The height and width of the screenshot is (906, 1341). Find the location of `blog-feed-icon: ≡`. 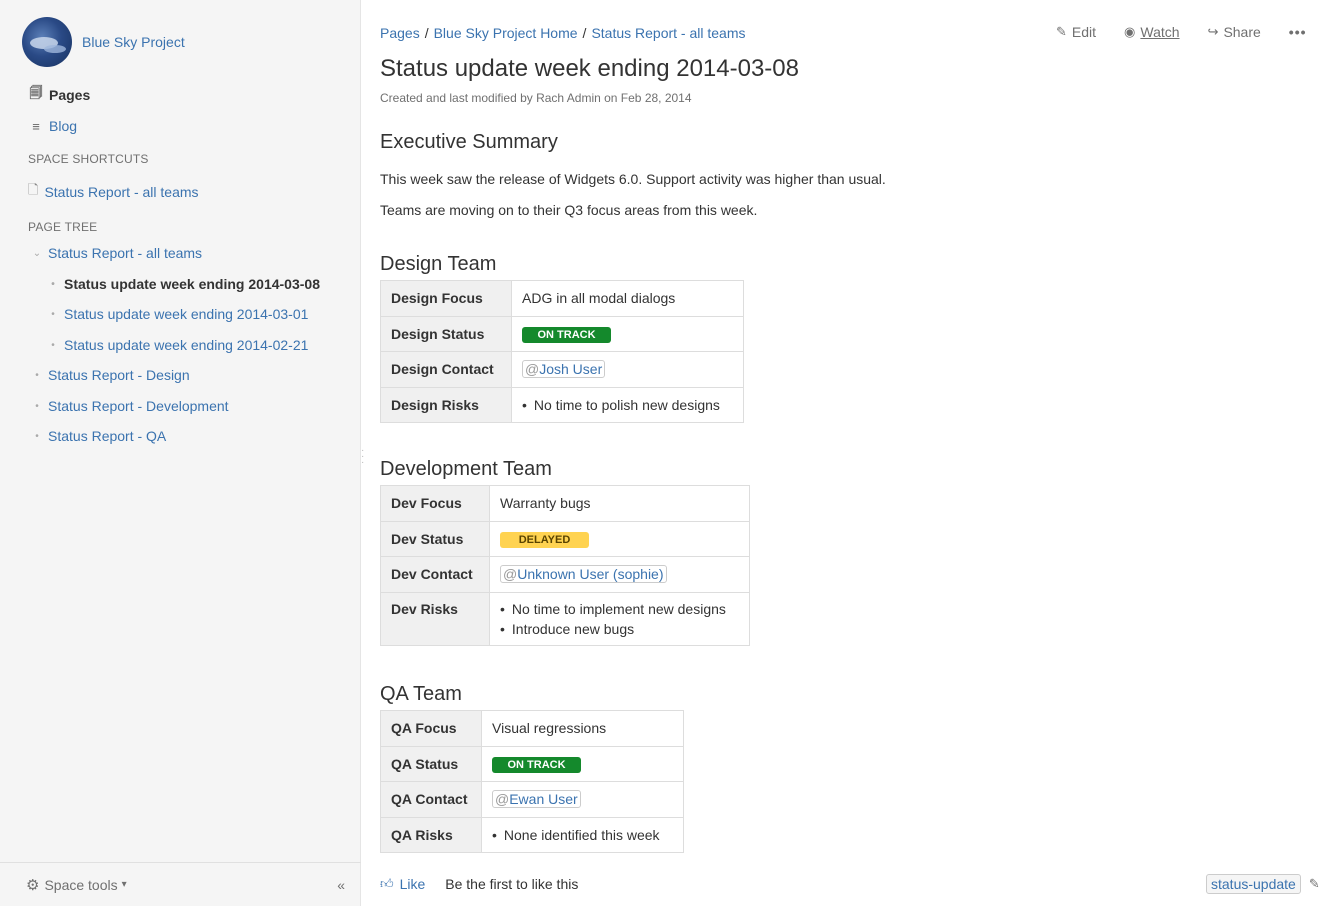

blog-feed-icon: ≡ is located at coordinates (36, 126).